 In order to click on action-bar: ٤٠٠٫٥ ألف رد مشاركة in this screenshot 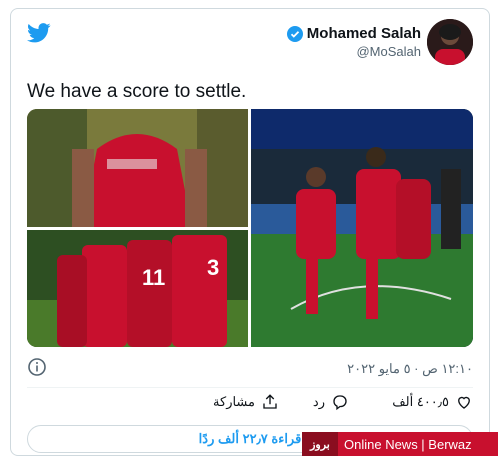, I will do `click(250, 405)`.